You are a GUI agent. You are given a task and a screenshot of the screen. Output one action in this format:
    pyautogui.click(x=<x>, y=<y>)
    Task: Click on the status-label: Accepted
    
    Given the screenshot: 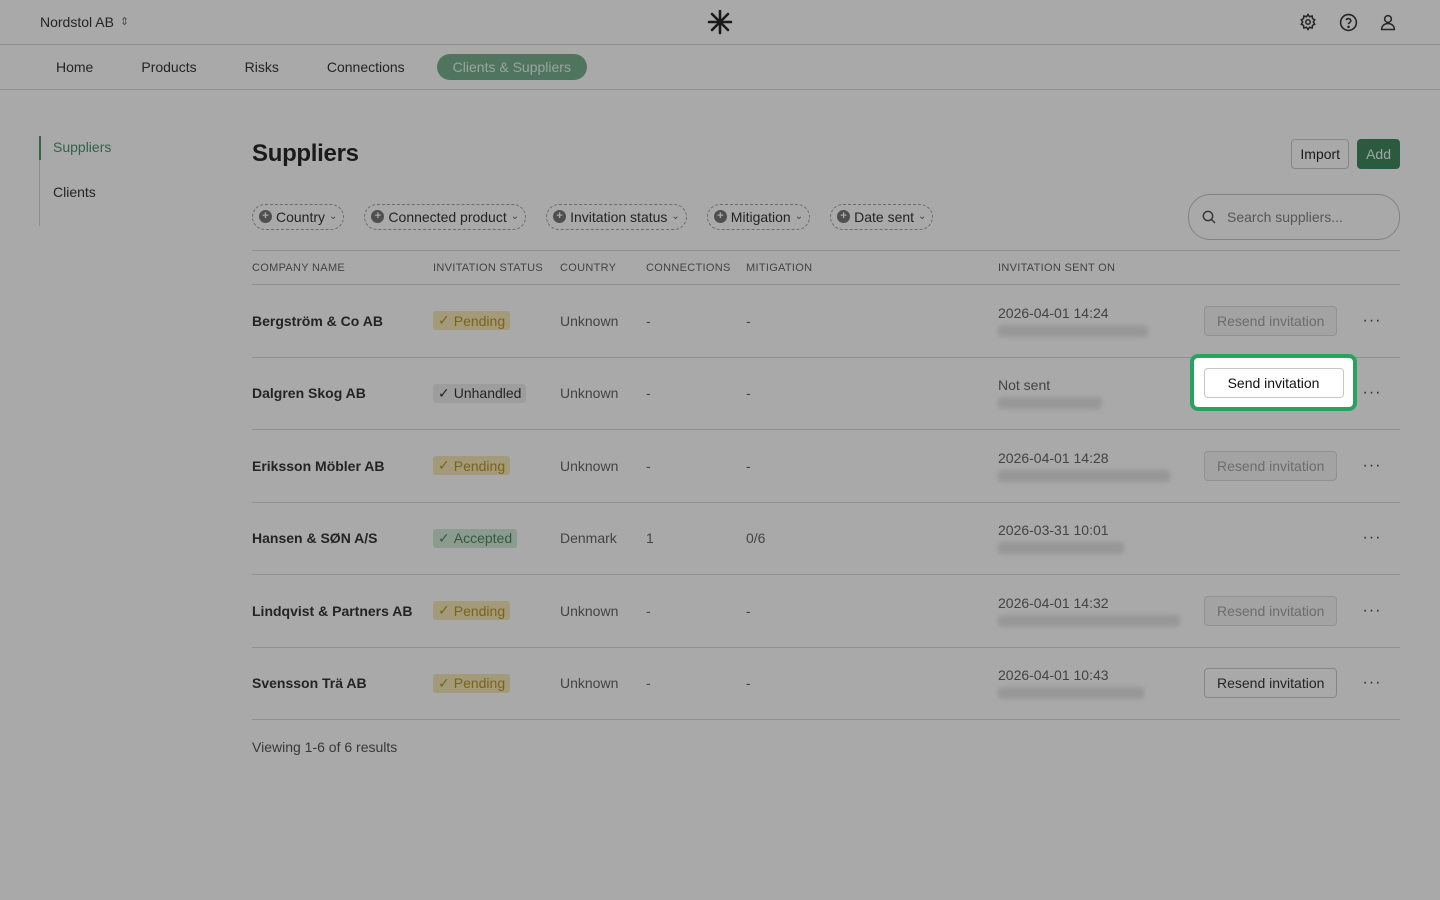 What is the action you would take?
    pyautogui.click(x=483, y=538)
    